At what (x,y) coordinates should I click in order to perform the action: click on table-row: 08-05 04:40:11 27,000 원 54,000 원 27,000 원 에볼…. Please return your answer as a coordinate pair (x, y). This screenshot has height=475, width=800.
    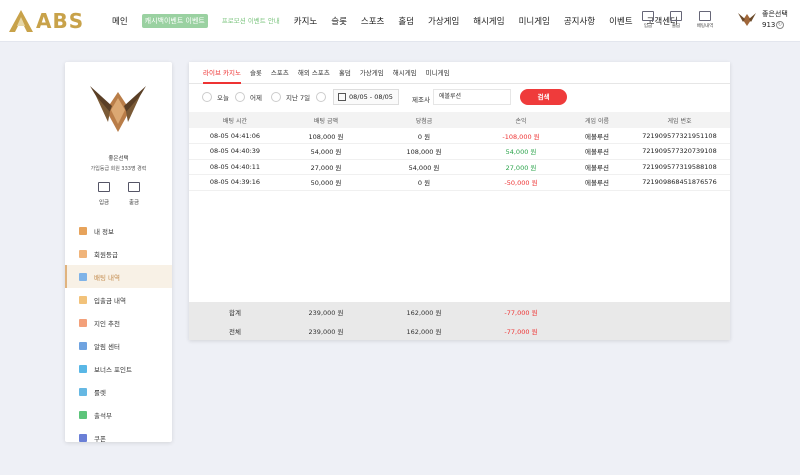
    Looking at the image, I should click on (459, 167).